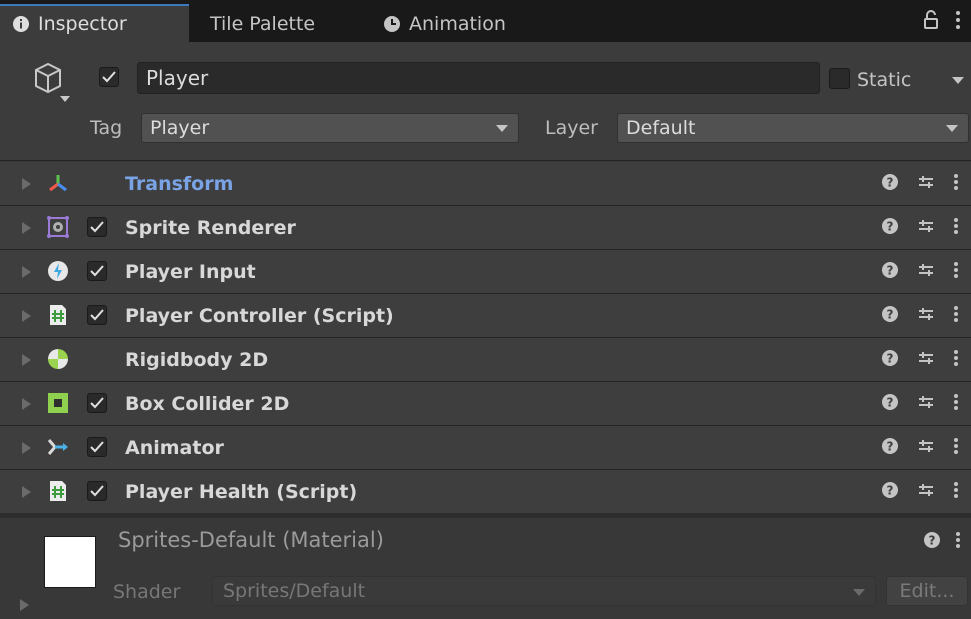 Image resolution: width=971 pixels, height=619 pixels. What do you see at coordinates (241, 491) in the screenshot?
I see `component-name: Player Health (Script)` at bounding box center [241, 491].